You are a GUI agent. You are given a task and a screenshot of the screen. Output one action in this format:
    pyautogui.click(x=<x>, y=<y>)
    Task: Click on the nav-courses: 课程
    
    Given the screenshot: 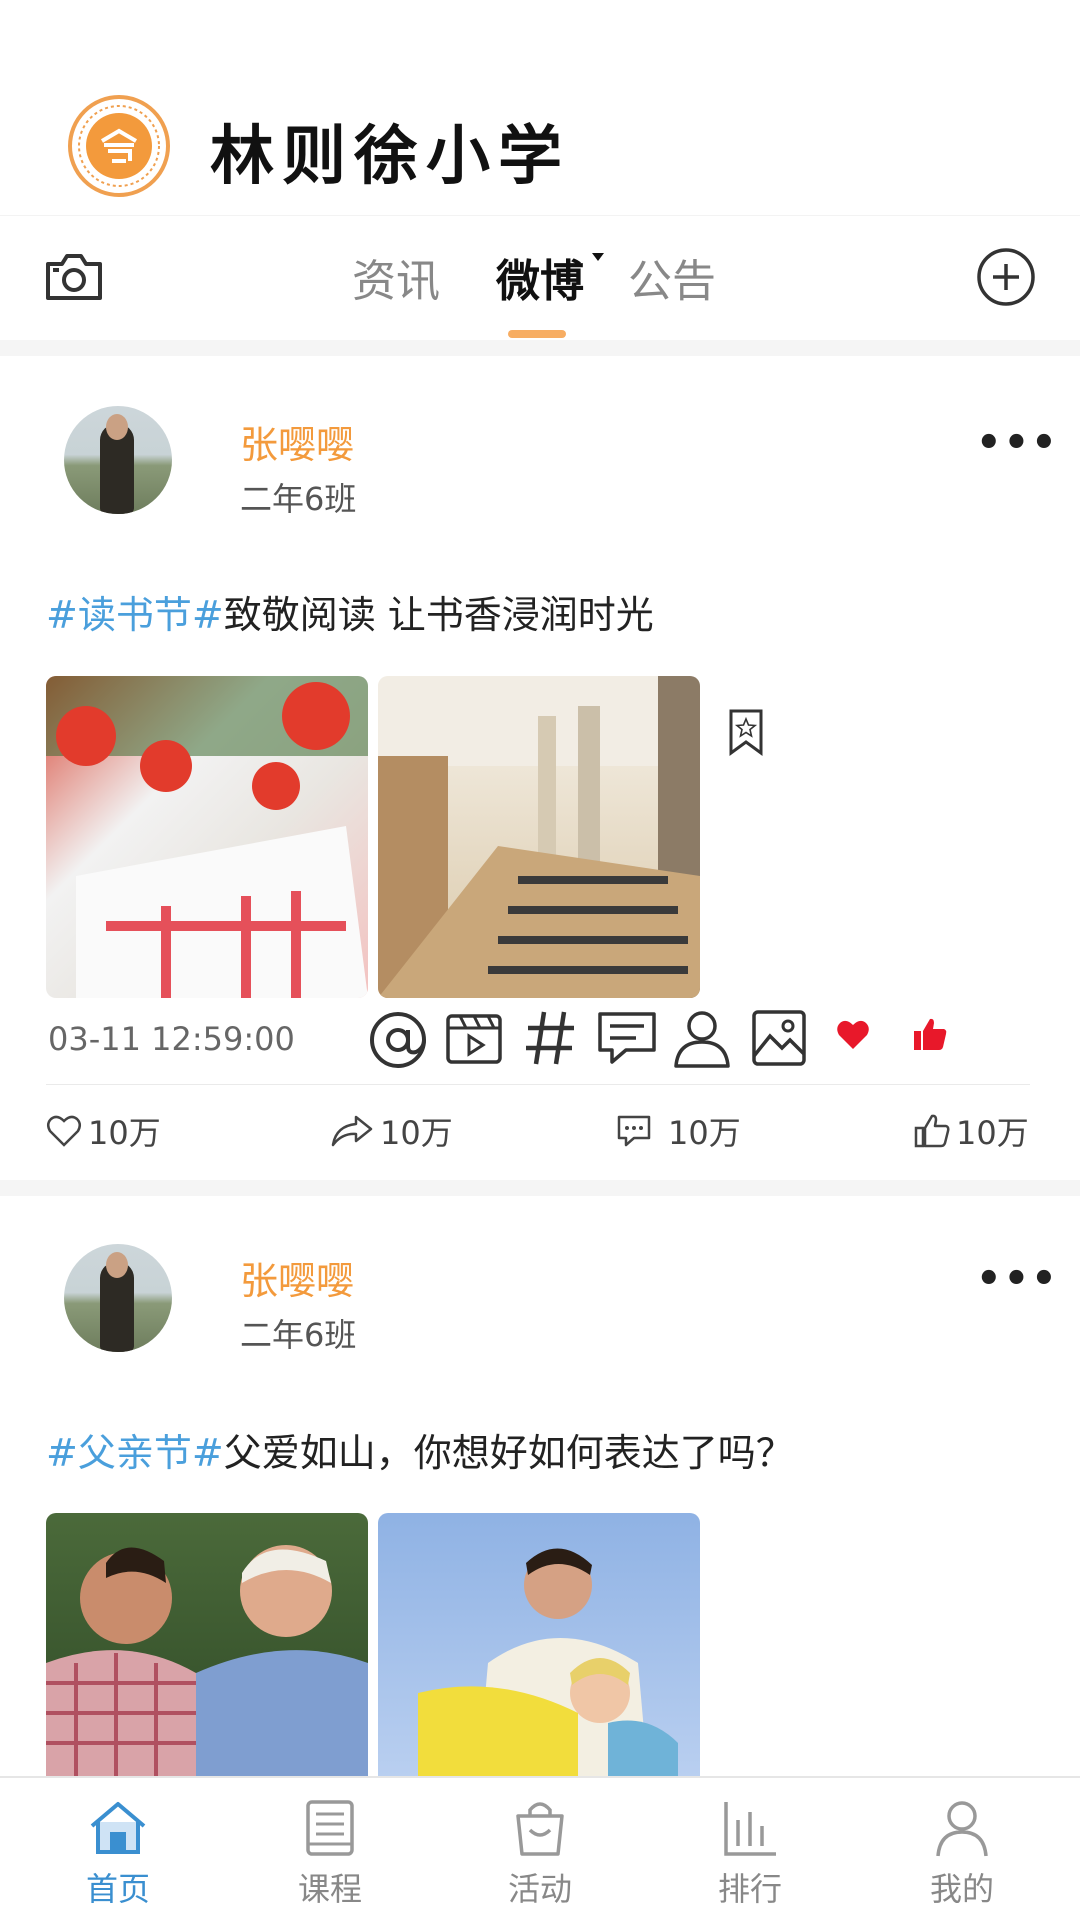 What is the action you would take?
    pyautogui.click(x=330, y=1849)
    